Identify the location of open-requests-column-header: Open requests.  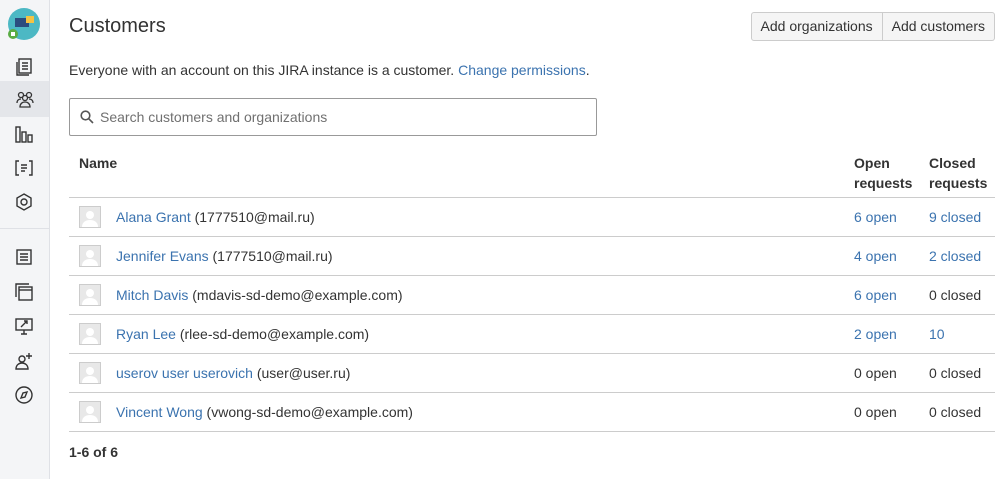
(889, 173).